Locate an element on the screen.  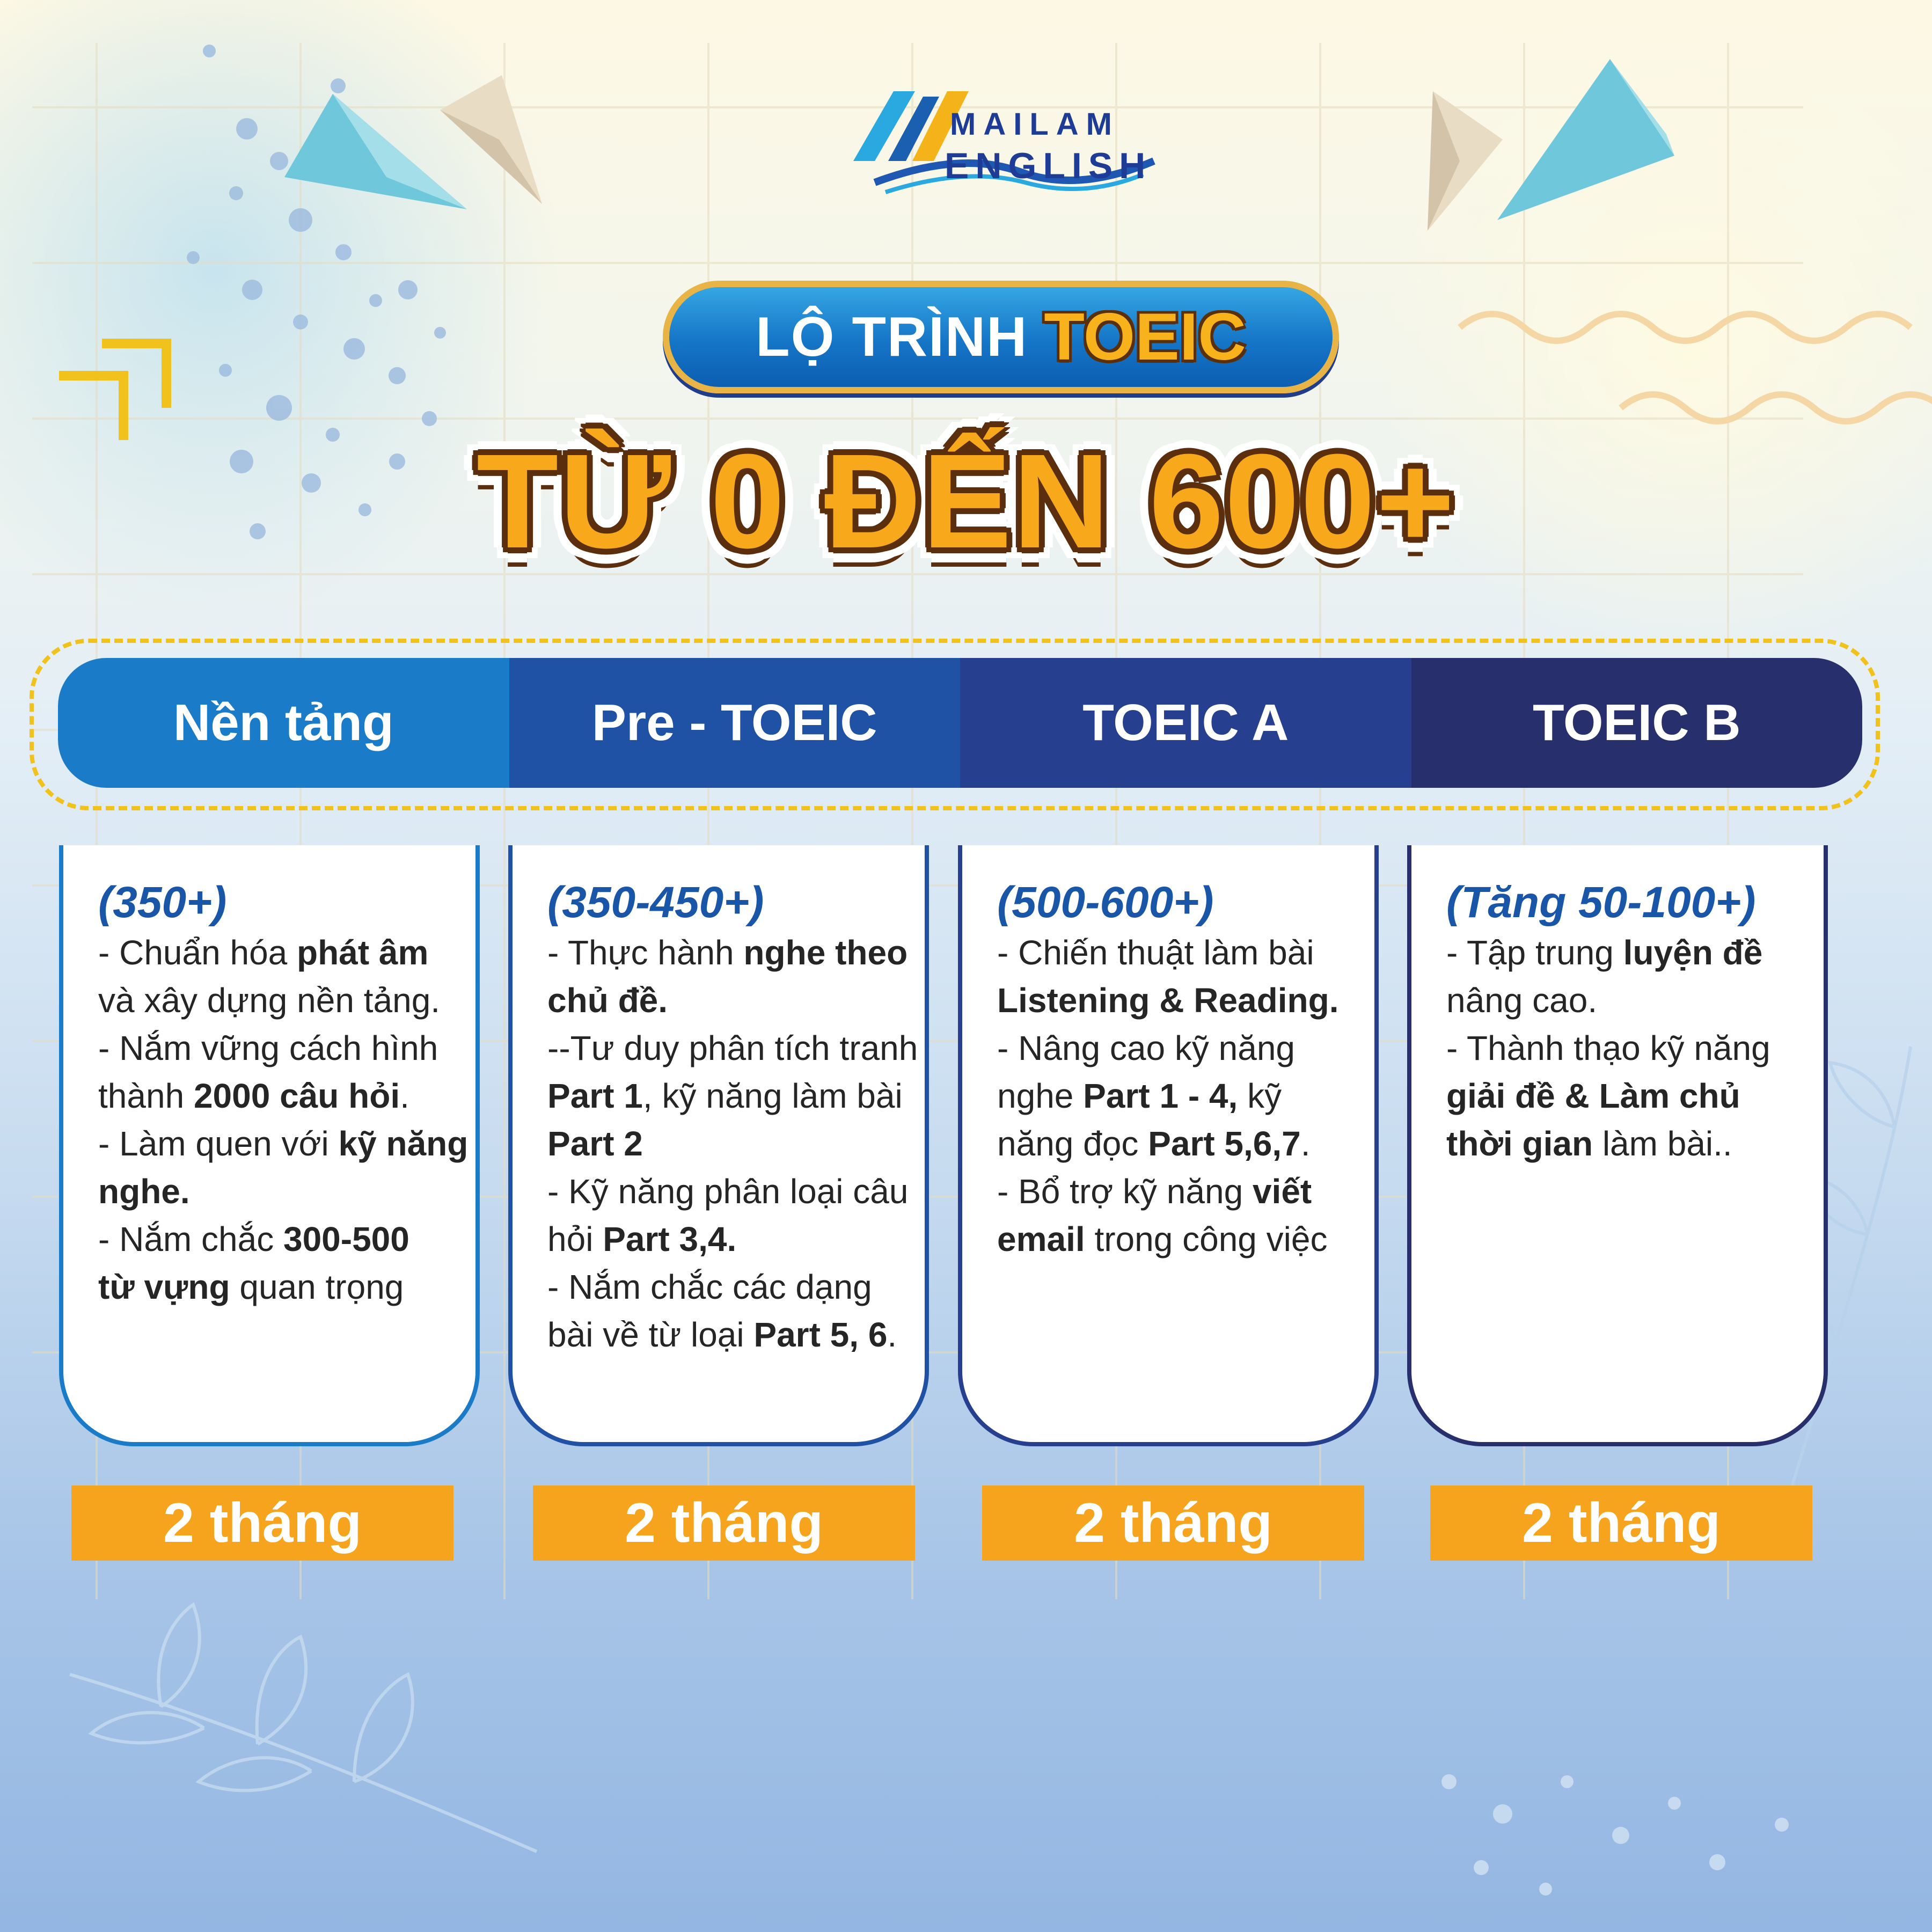
stage-line: thời gian làm bài.. is located at coordinates (1618, 1144).